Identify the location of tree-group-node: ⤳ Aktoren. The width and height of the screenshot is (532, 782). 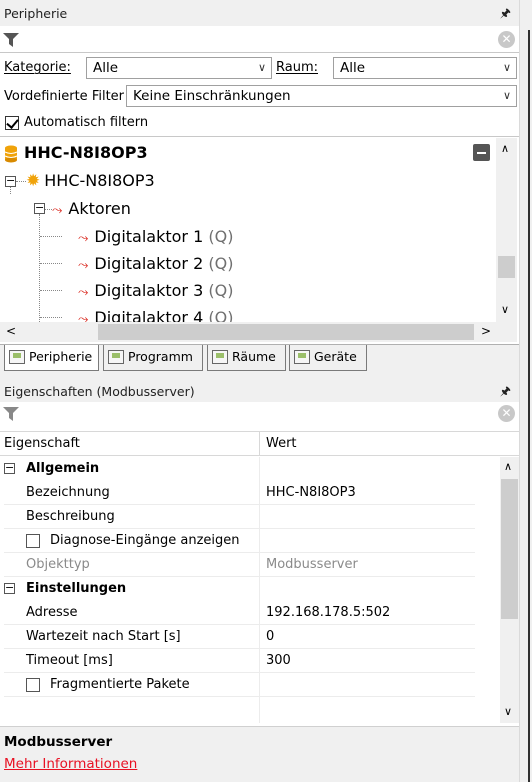
(91, 208).